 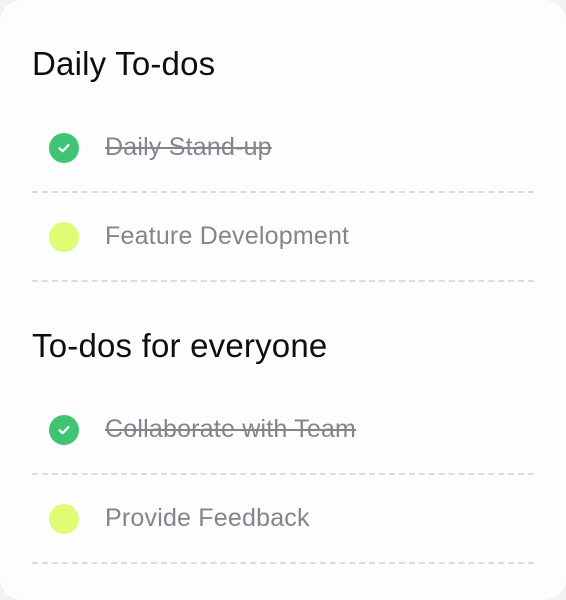 I want to click on section-title-everyone: To-dos for everyone, so click(x=180, y=345).